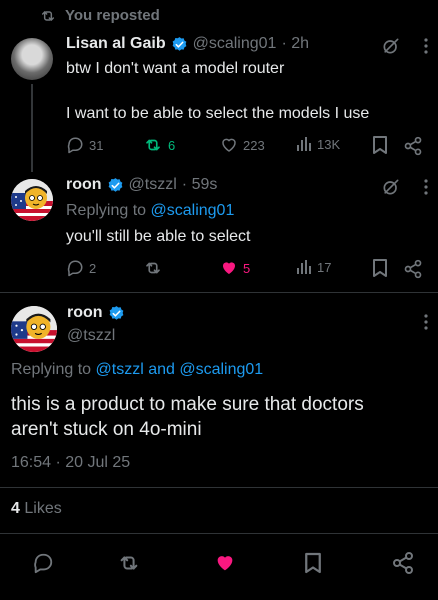 This screenshot has height=600, width=438. What do you see at coordinates (106, 429) in the screenshot?
I see `main-tweet-line: aren't stuck on 4o-mini` at bounding box center [106, 429].